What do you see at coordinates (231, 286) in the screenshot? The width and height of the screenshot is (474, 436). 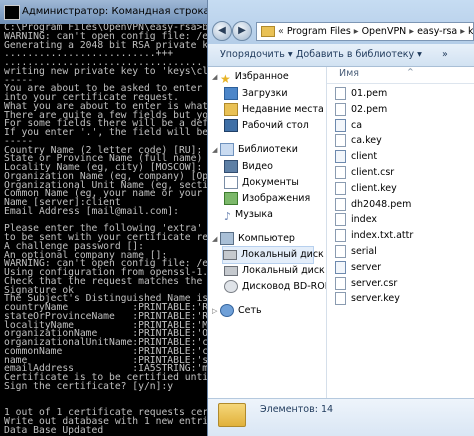 I see `optical-drive-icon` at bounding box center [231, 286].